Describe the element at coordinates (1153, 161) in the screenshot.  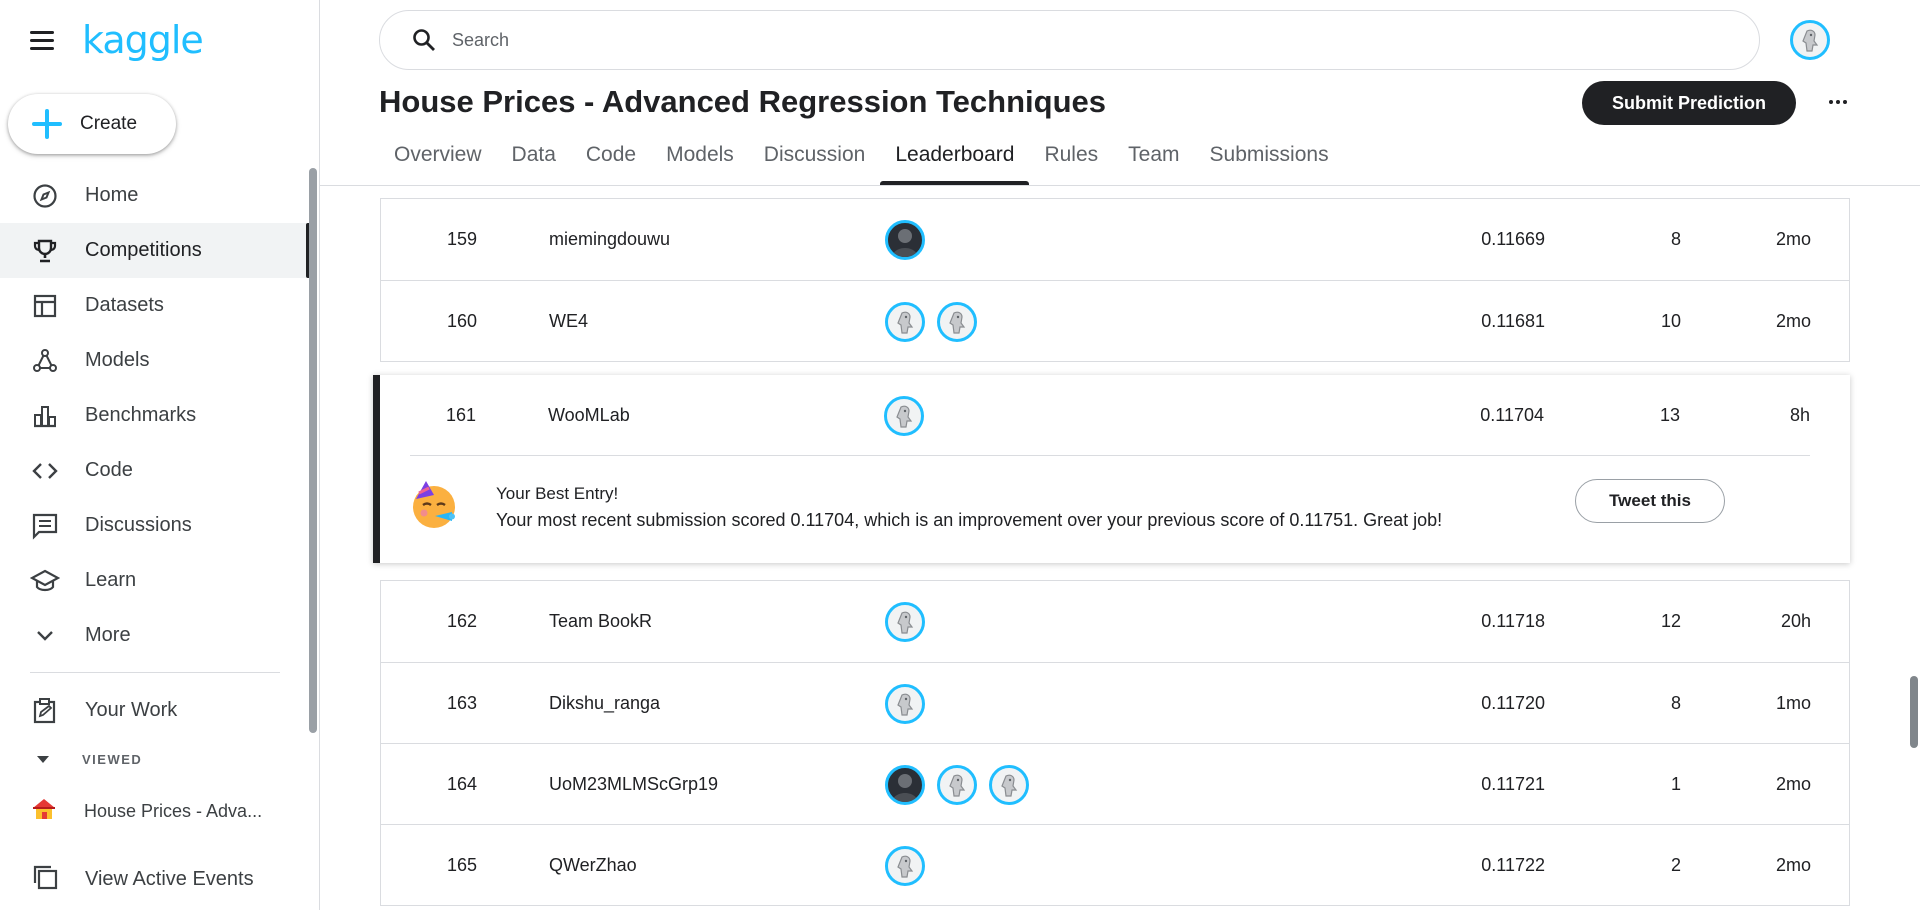
I see `tab-team: Team` at that location.